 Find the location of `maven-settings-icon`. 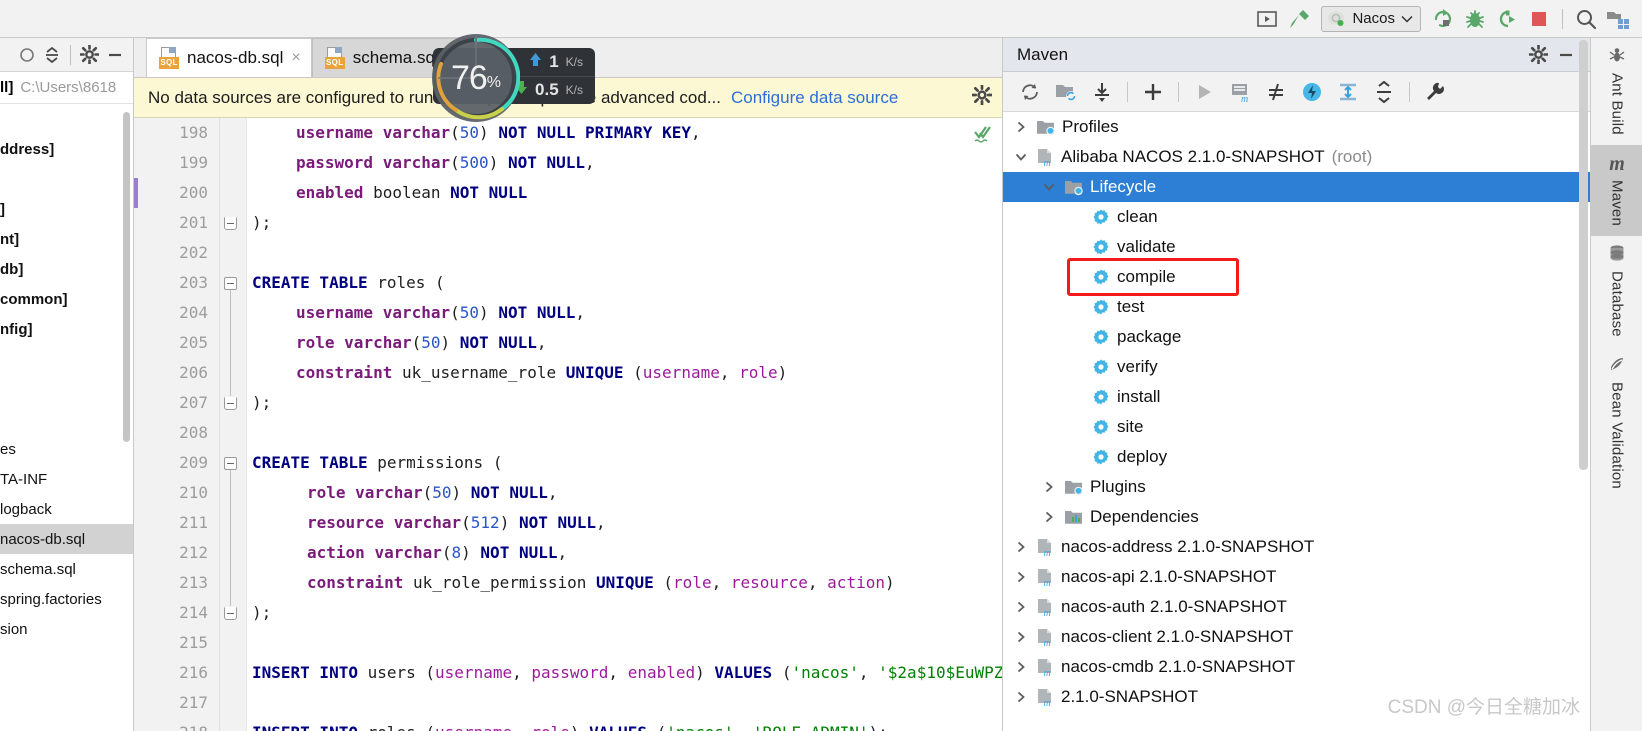

maven-settings-icon is located at coordinates (1435, 92).